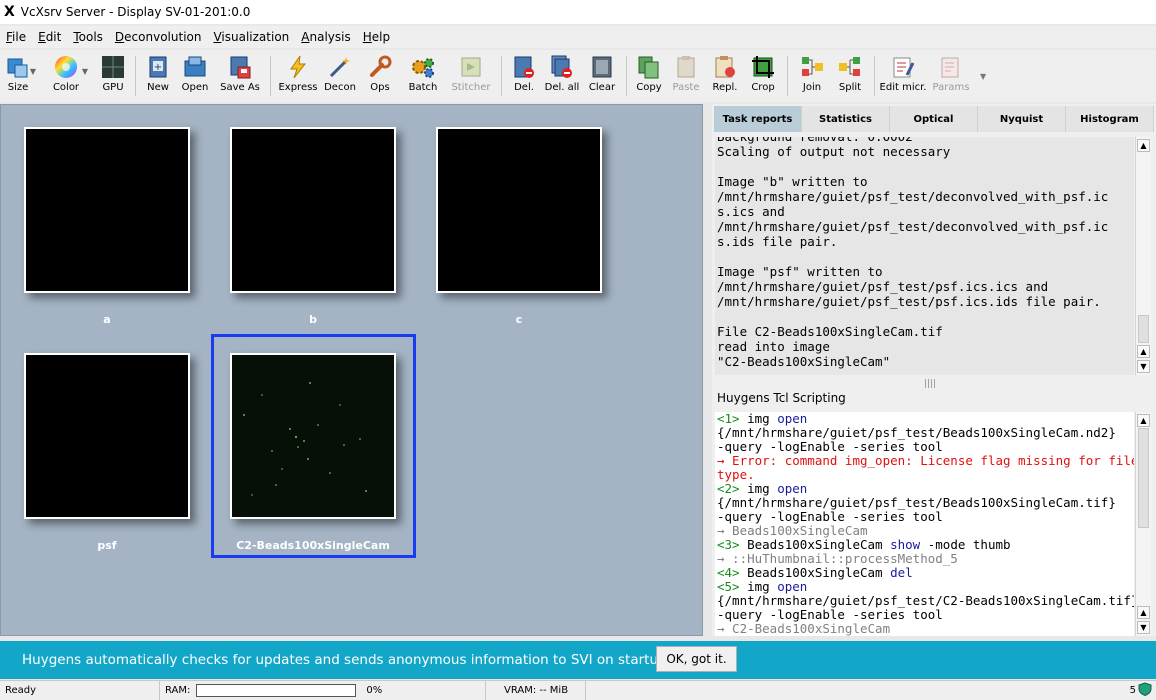 This screenshot has height=700, width=1156. What do you see at coordinates (325, 37) in the screenshot?
I see `menu-analysis: Analysis` at bounding box center [325, 37].